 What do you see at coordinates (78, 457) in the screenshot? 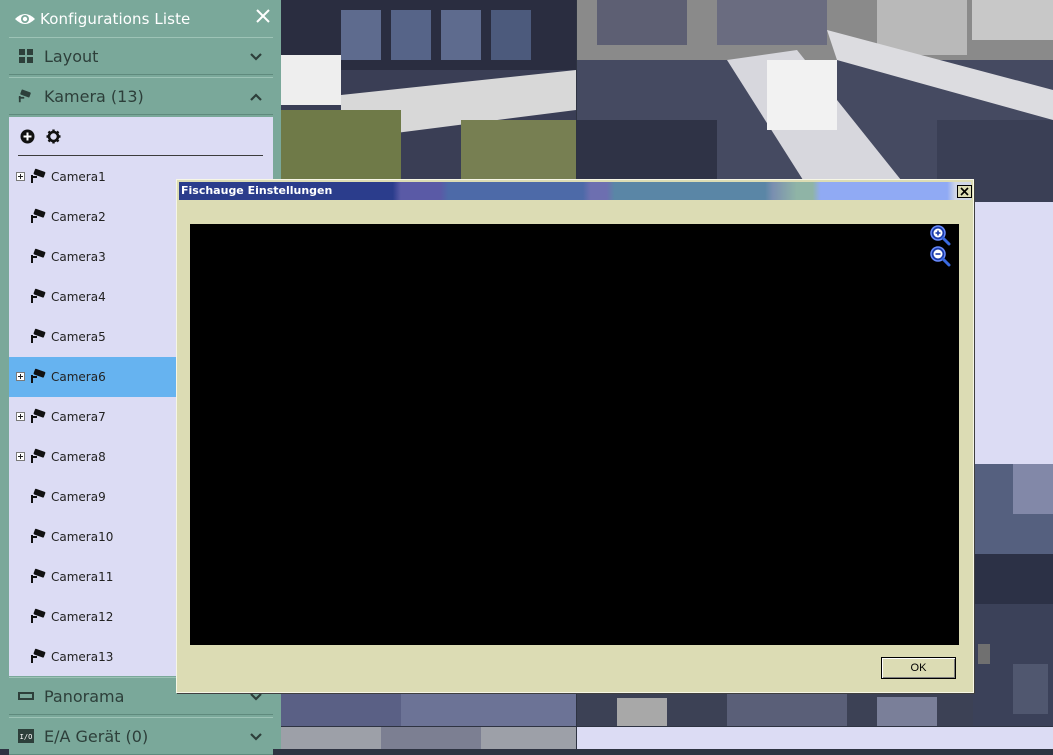
I see `camera-tree-item-label: Camera8` at bounding box center [78, 457].